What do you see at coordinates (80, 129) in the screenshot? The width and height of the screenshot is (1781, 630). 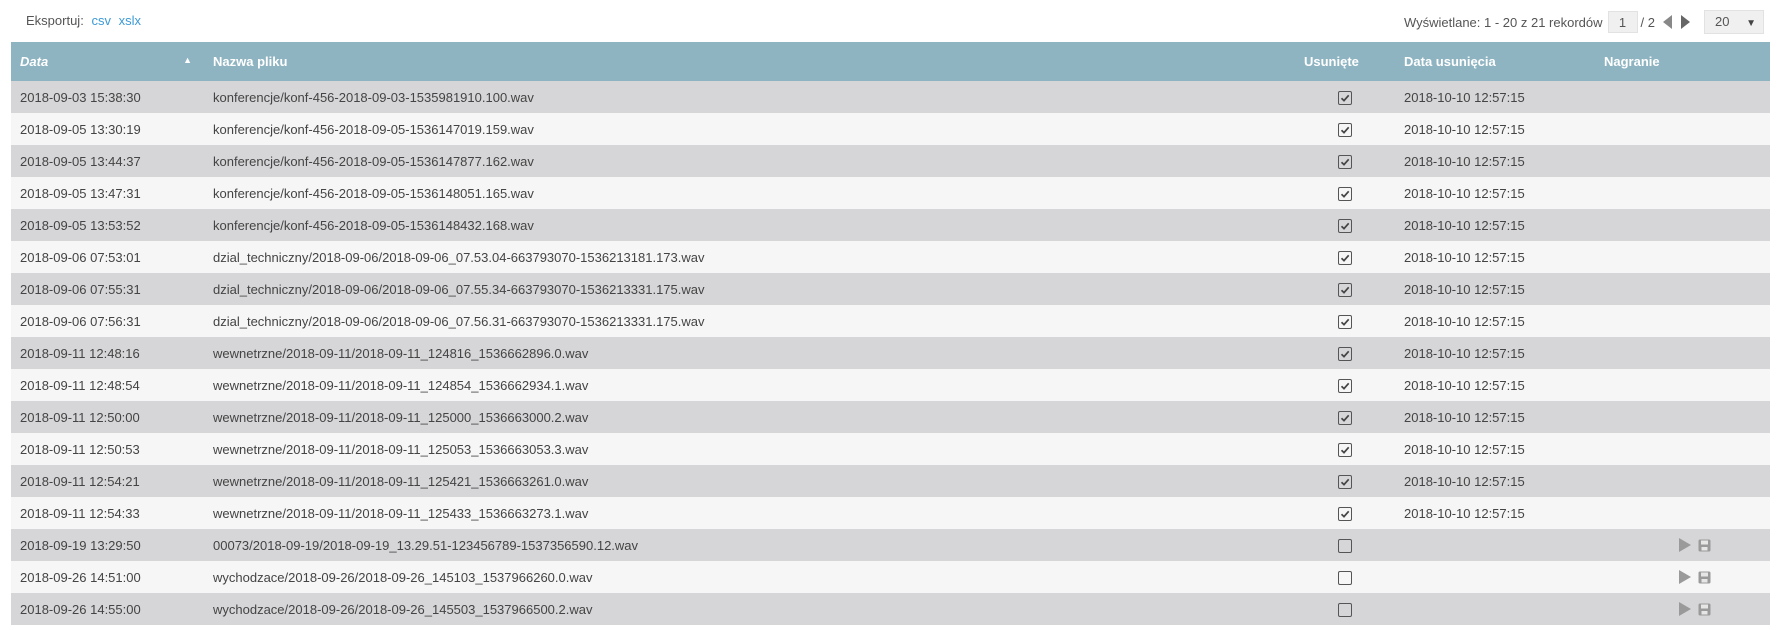 I see `cell-date: 2018-09-05 13:30:19` at bounding box center [80, 129].